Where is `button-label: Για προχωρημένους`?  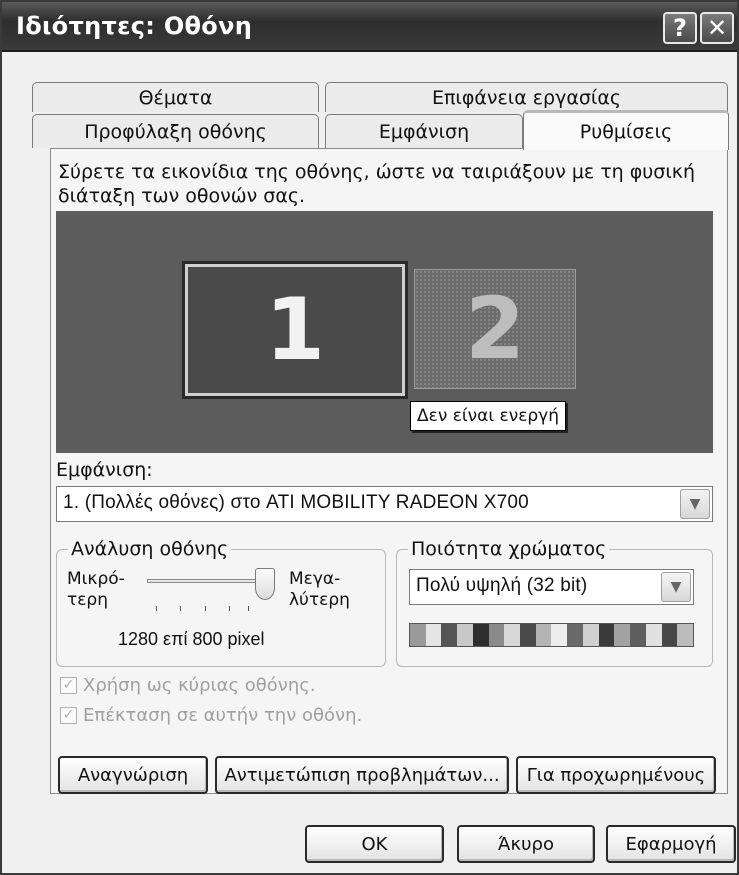
button-label: Για προχωρημένους is located at coordinates (616, 775).